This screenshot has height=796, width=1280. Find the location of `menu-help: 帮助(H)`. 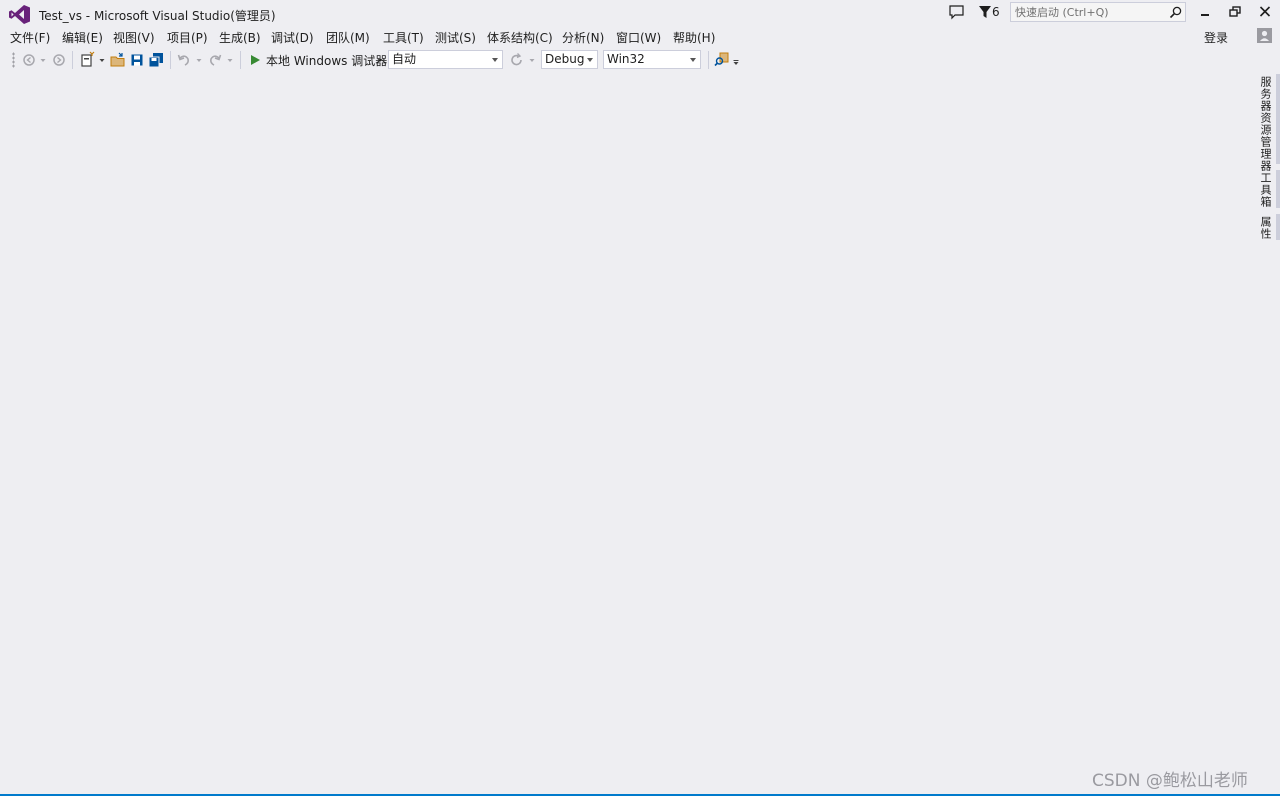

menu-help: 帮助(H) is located at coordinates (694, 37).